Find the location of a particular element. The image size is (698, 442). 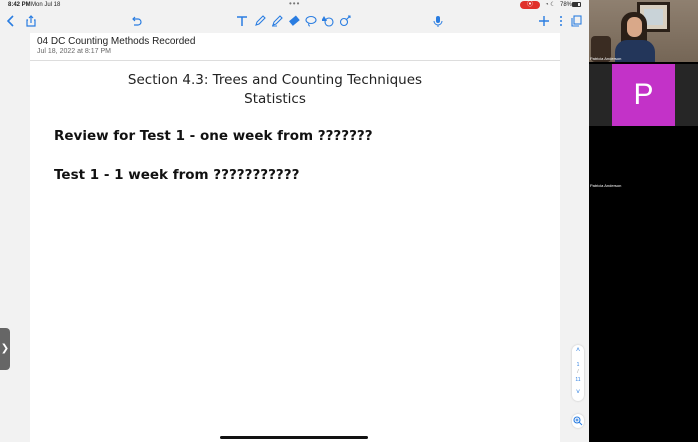

avatar: P is located at coordinates (643, 95).